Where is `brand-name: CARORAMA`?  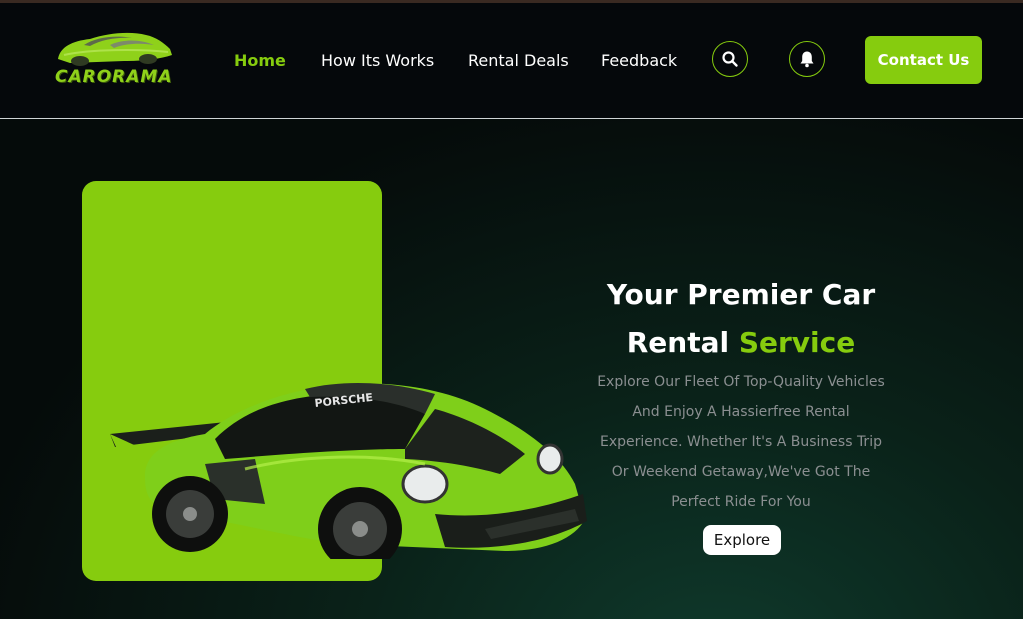
brand-name: CARORAMA is located at coordinates (114, 77).